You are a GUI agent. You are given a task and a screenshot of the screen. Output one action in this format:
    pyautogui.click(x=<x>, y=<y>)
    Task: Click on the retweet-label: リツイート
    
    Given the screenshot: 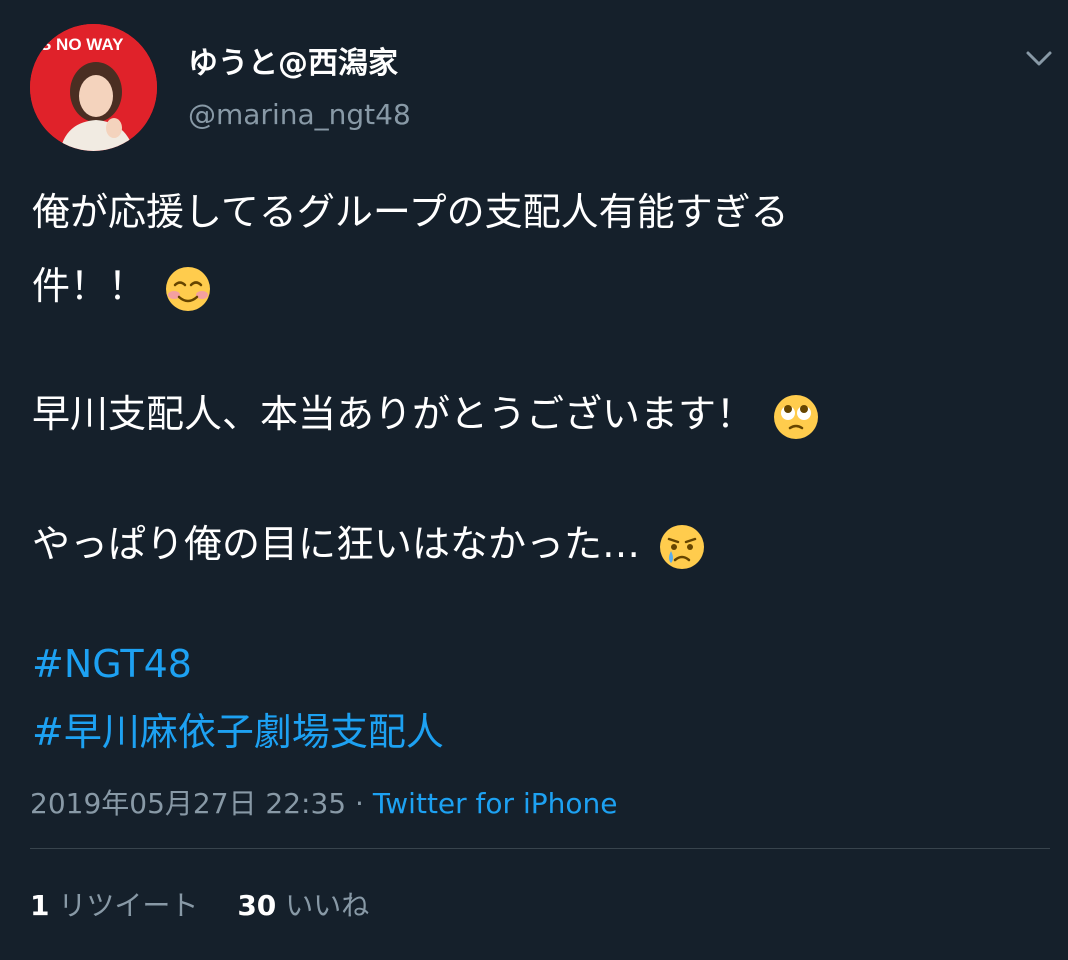 What is the action you would take?
    pyautogui.click(x=128, y=905)
    